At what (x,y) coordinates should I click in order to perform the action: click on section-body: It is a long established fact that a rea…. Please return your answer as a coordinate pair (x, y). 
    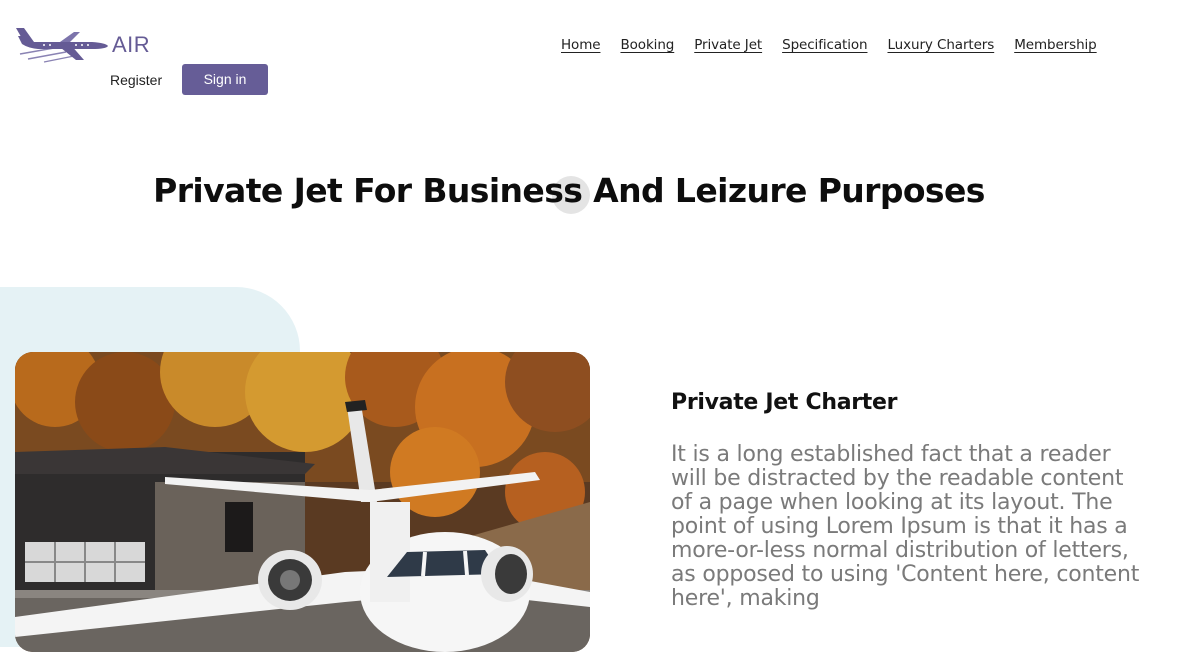
    Looking at the image, I should click on (905, 526).